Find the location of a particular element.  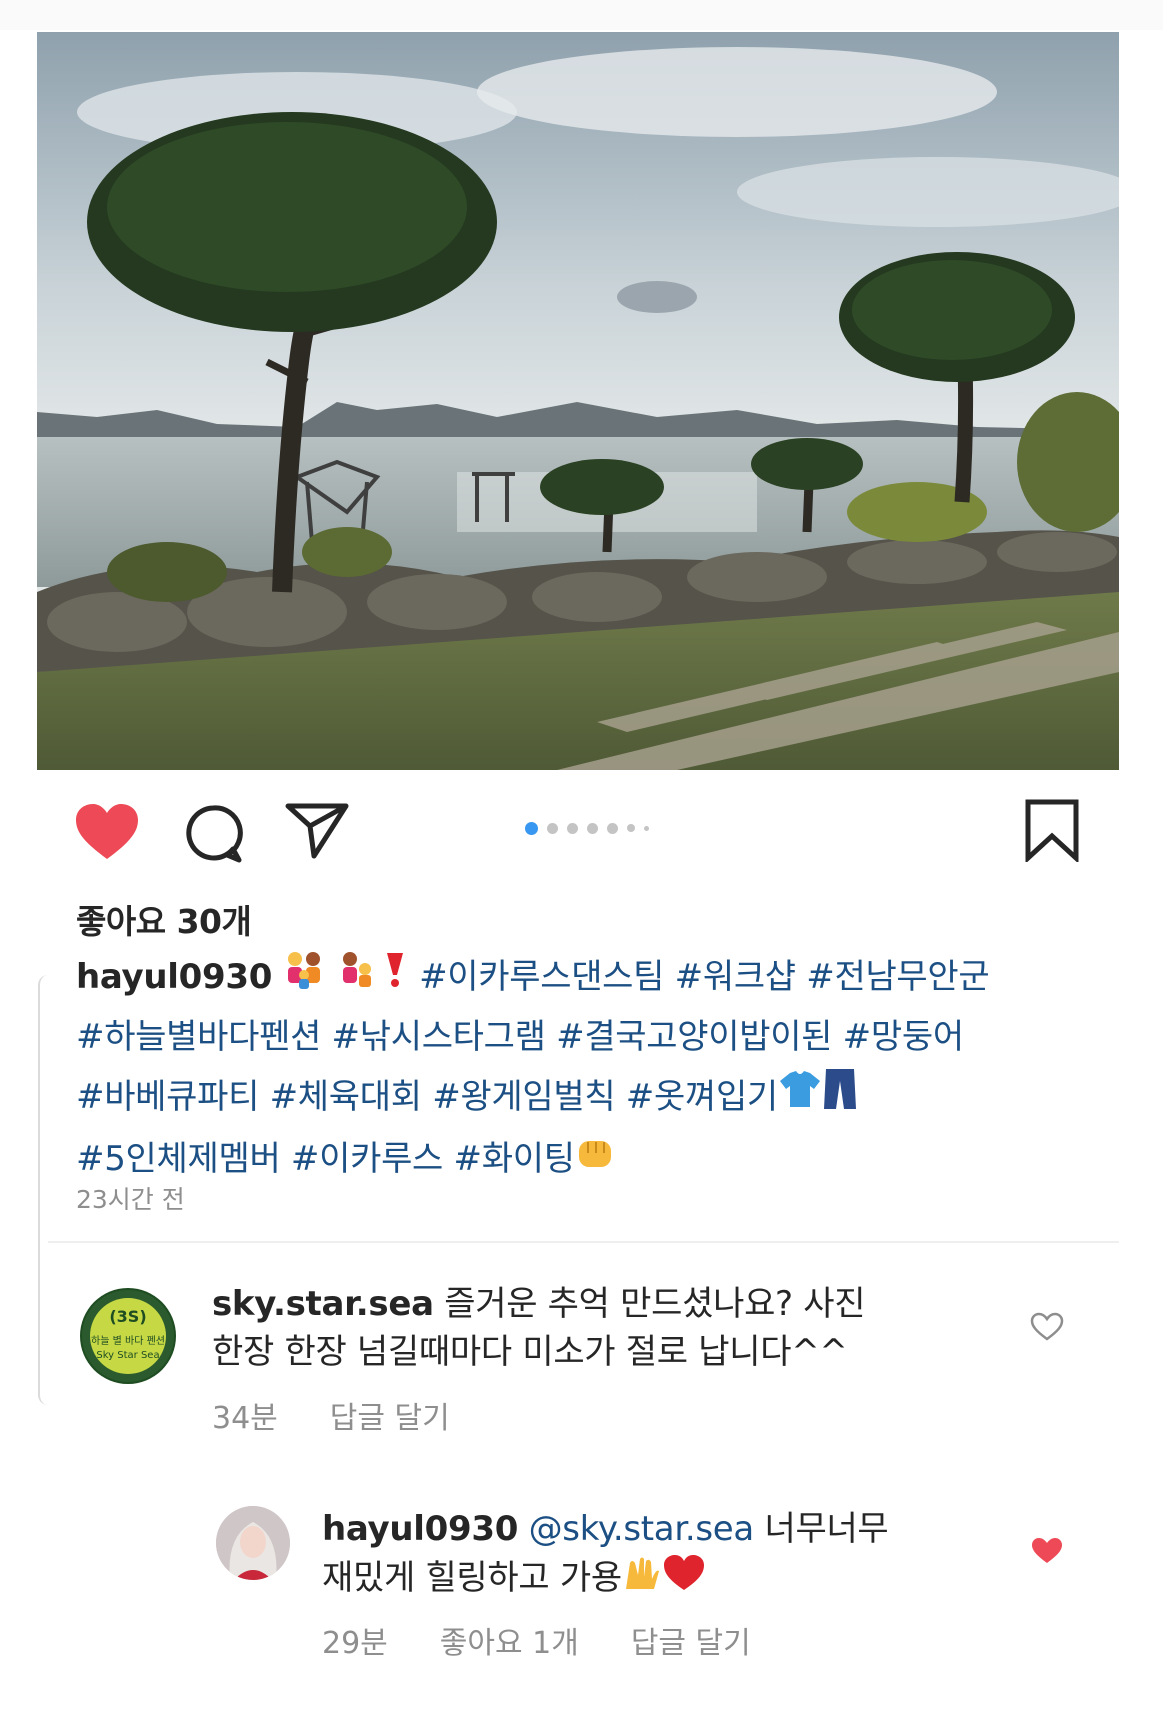

caption-line-4: #5인체제멤버 #이카루스 #화이팅 is located at coordinates (586, 1160).